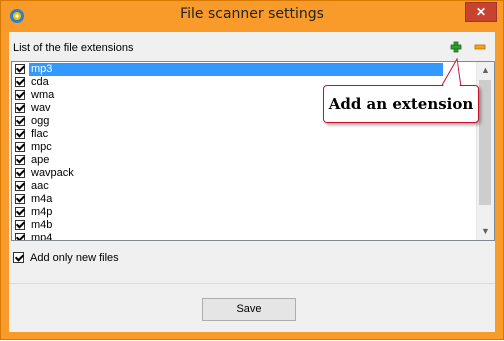  What do you see at coordinates (40, 186) in the screenshot?
I see `list-item-label: aac` at bounding box center [40, 186].